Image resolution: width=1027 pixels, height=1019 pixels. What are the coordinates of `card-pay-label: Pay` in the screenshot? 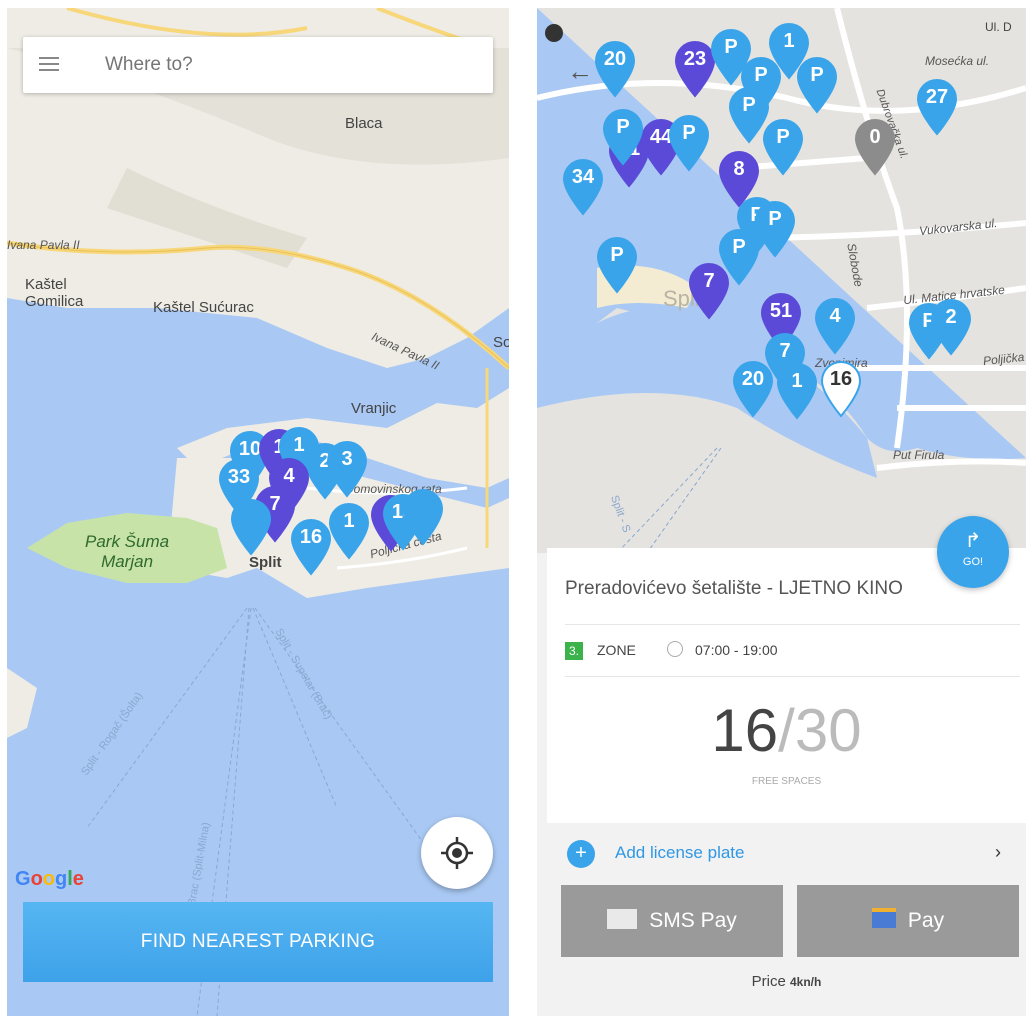 It's located at (926, 920).